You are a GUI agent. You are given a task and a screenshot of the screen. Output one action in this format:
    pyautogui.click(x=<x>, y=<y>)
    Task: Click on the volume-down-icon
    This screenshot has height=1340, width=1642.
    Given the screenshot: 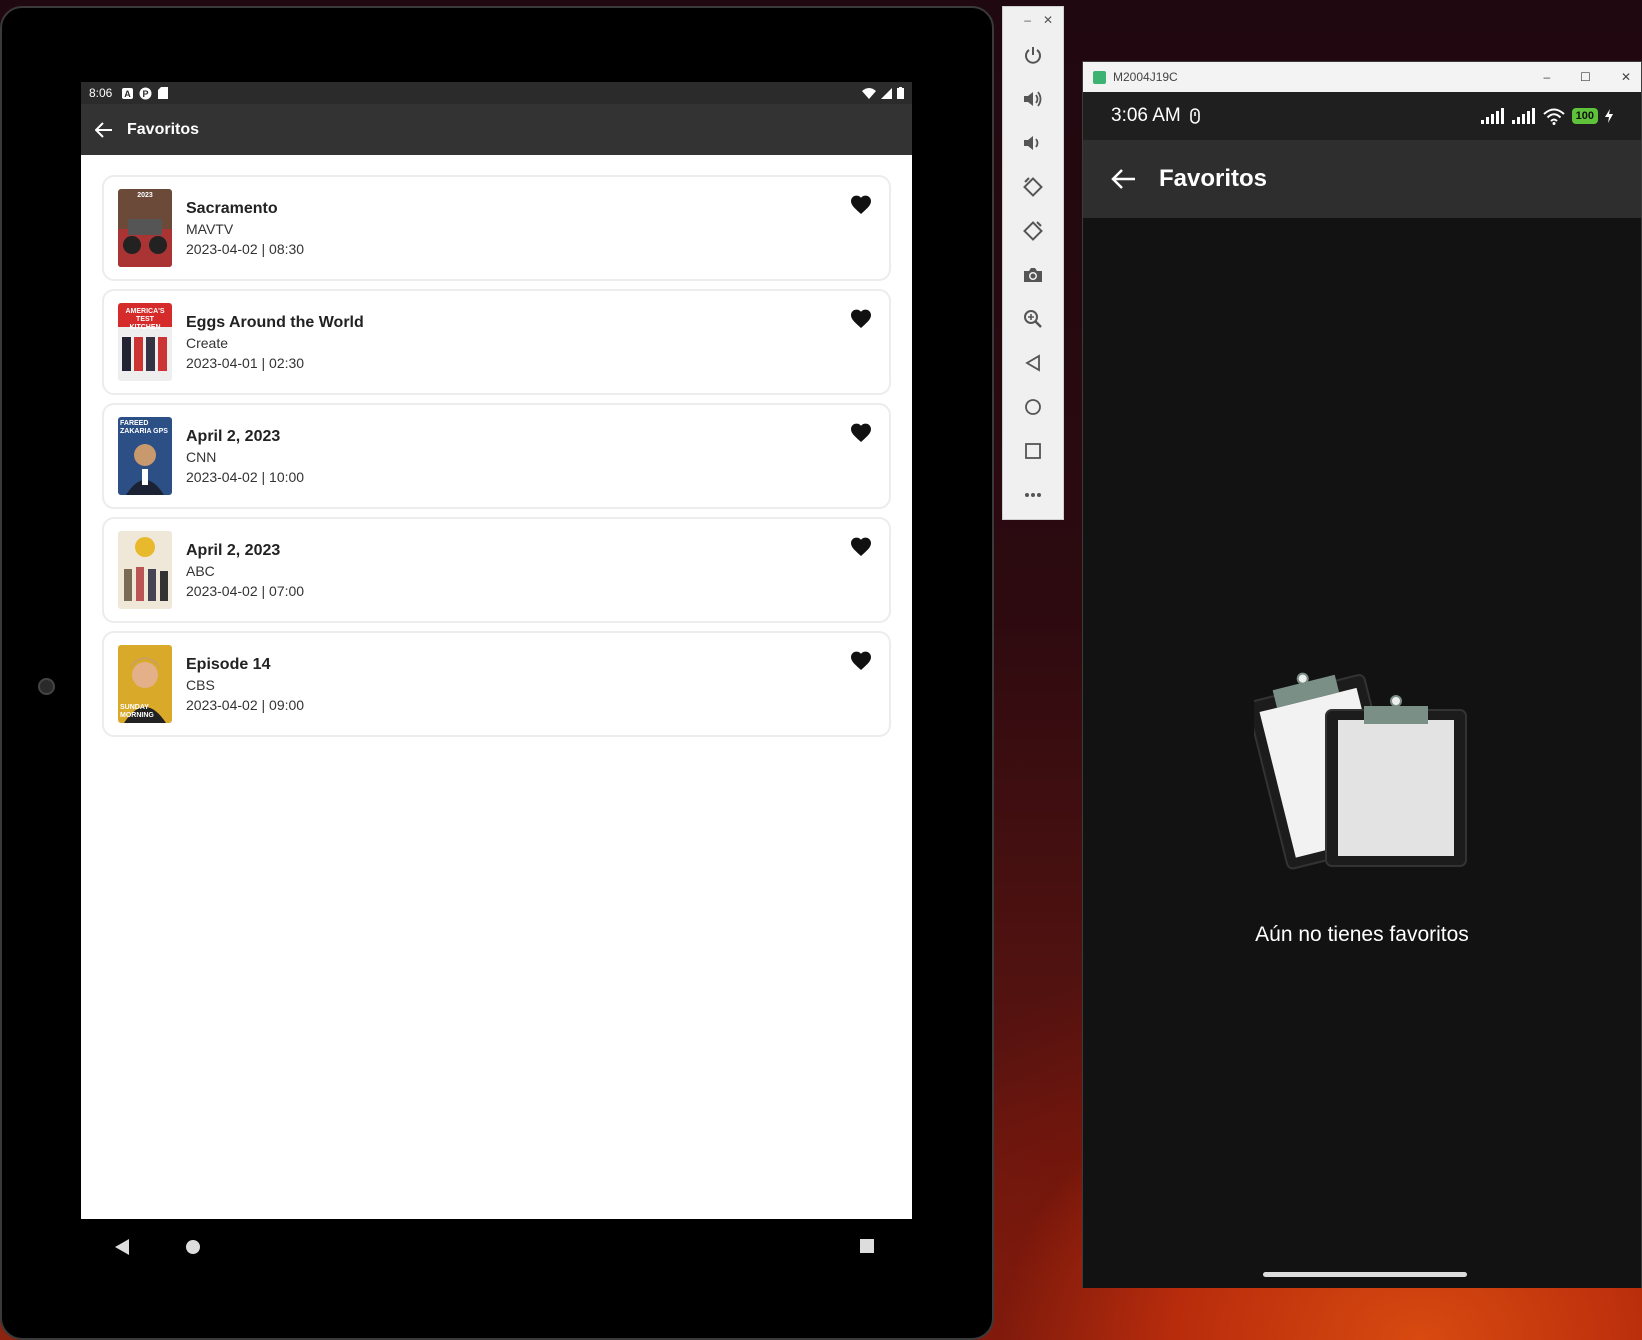 What is the action you would take?
    pyautogui.click(x=1033, y=143)
    